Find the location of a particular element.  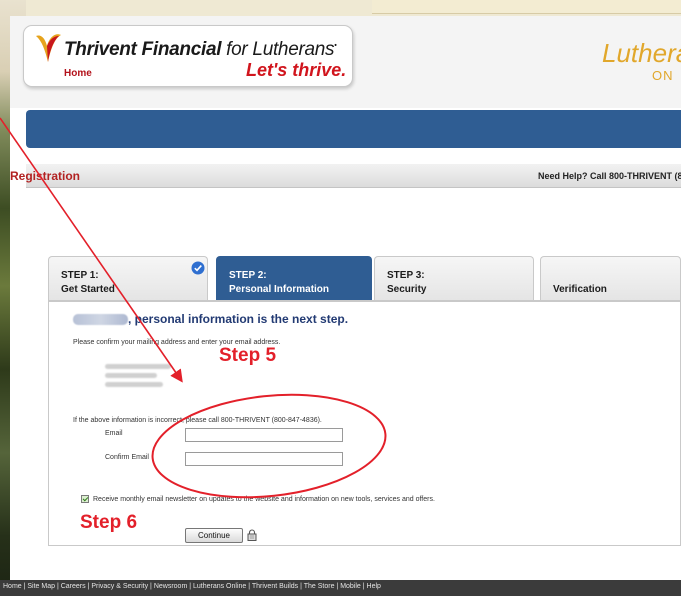

step-6-annotation: Step 6 is located at coordinates (109, 522).